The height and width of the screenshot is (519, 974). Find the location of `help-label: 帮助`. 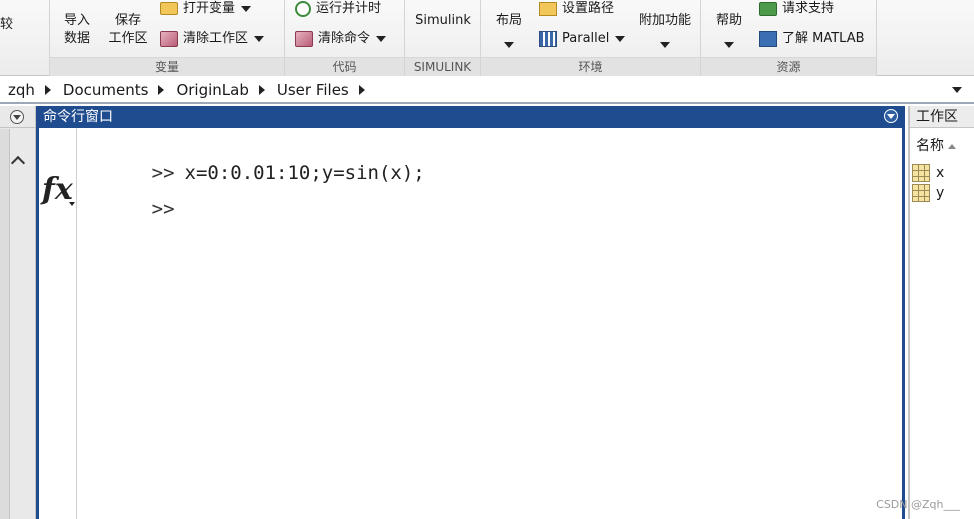

help-label: 帮助 is located at coordinates (728, 20).